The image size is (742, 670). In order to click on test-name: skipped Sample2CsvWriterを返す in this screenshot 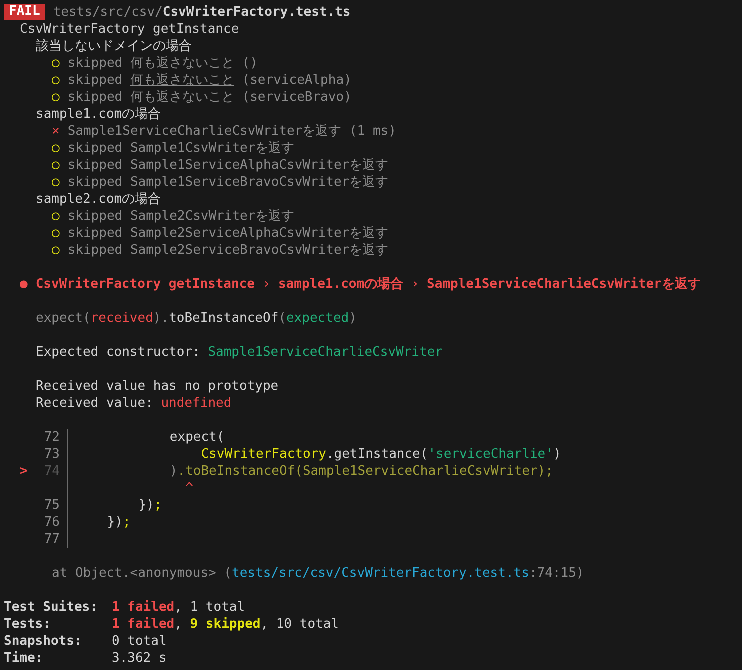, I will do `click(181, 216)`.